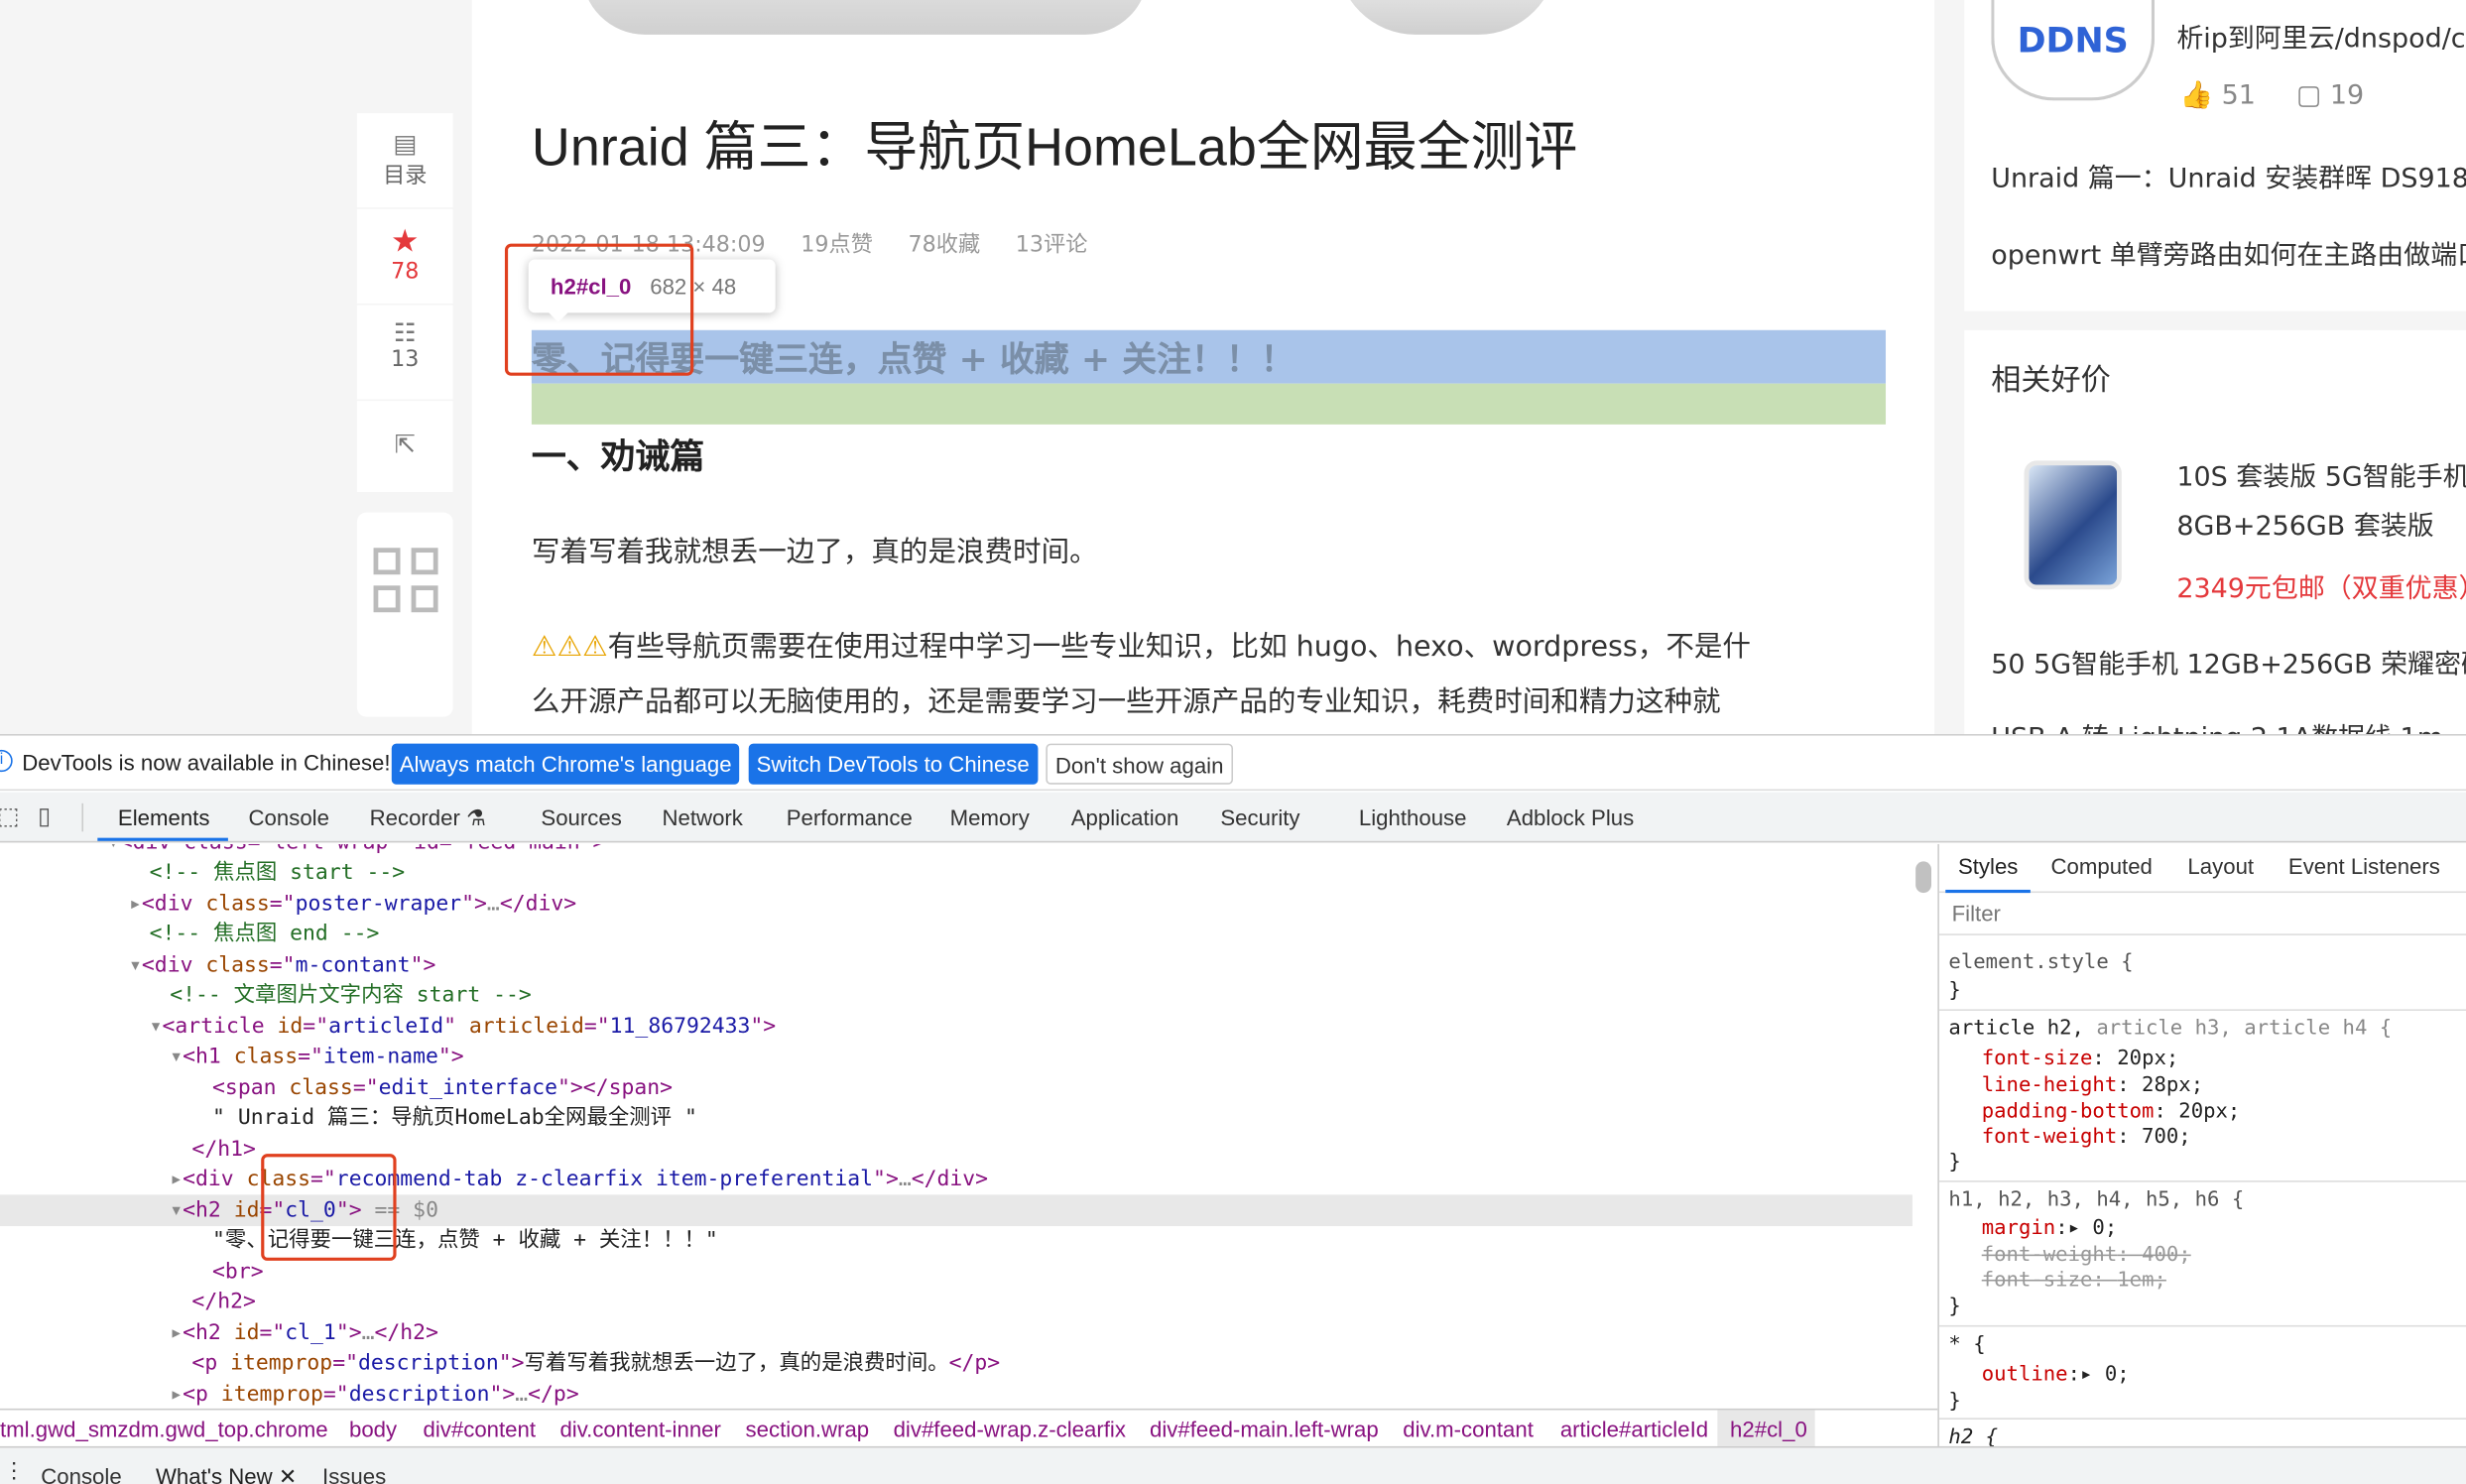 The height and width of the screenshot is (1484, 2466). I want to click on css-prop: padding-bottom, so click(2068, 1112).